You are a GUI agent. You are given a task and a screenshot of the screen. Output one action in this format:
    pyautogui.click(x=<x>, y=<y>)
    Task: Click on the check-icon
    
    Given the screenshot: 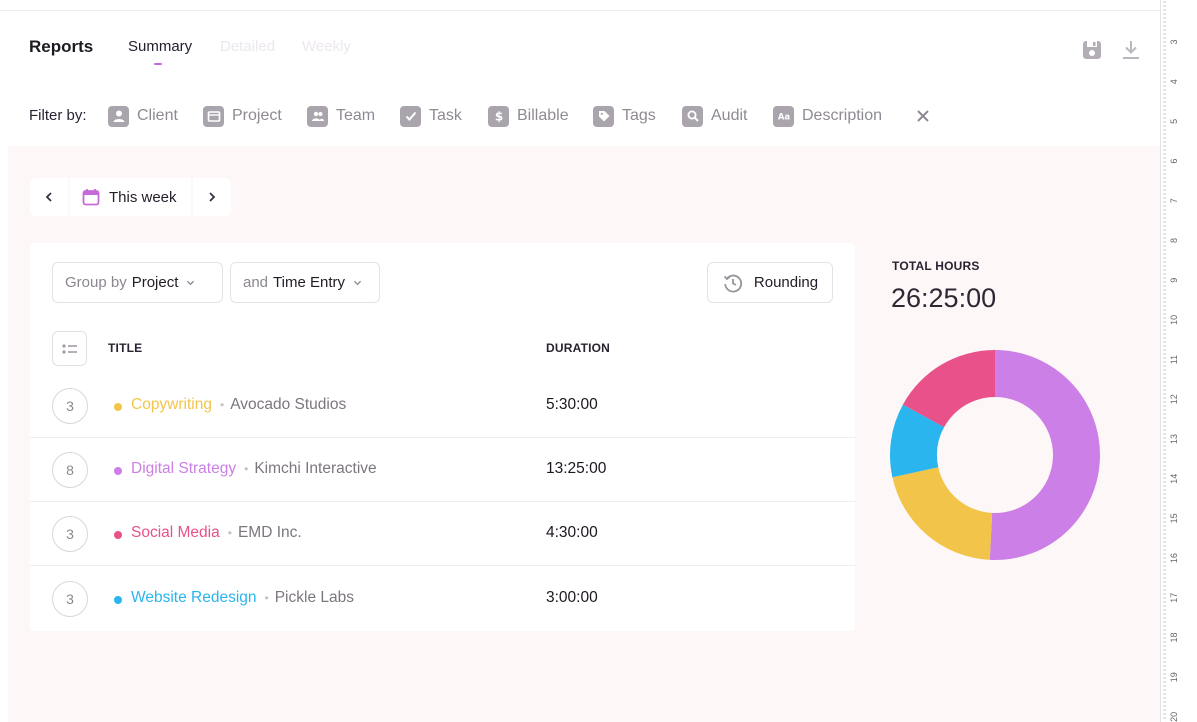 What is the action you would take?
    pyautogui.click(x=410, y=116)
    